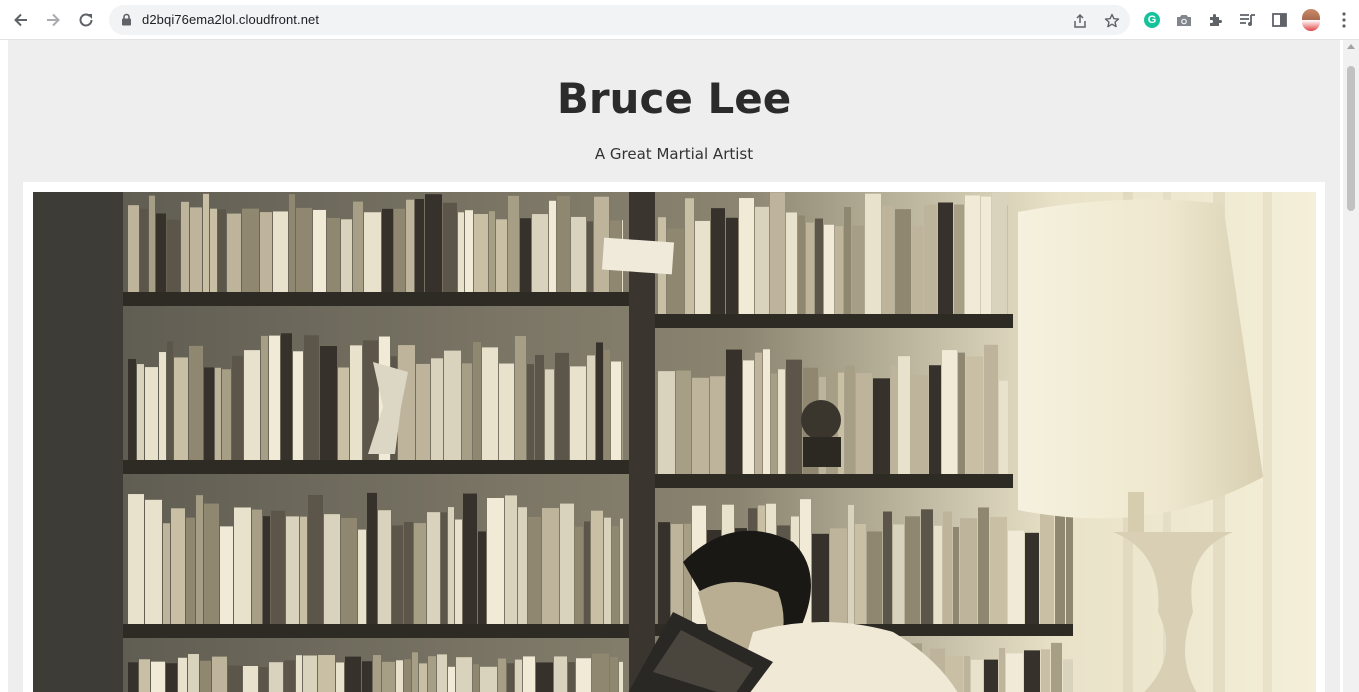  Describe the element at coordinates (1247, 20) in the screenshot. I see `media-queue-icon` at that location.